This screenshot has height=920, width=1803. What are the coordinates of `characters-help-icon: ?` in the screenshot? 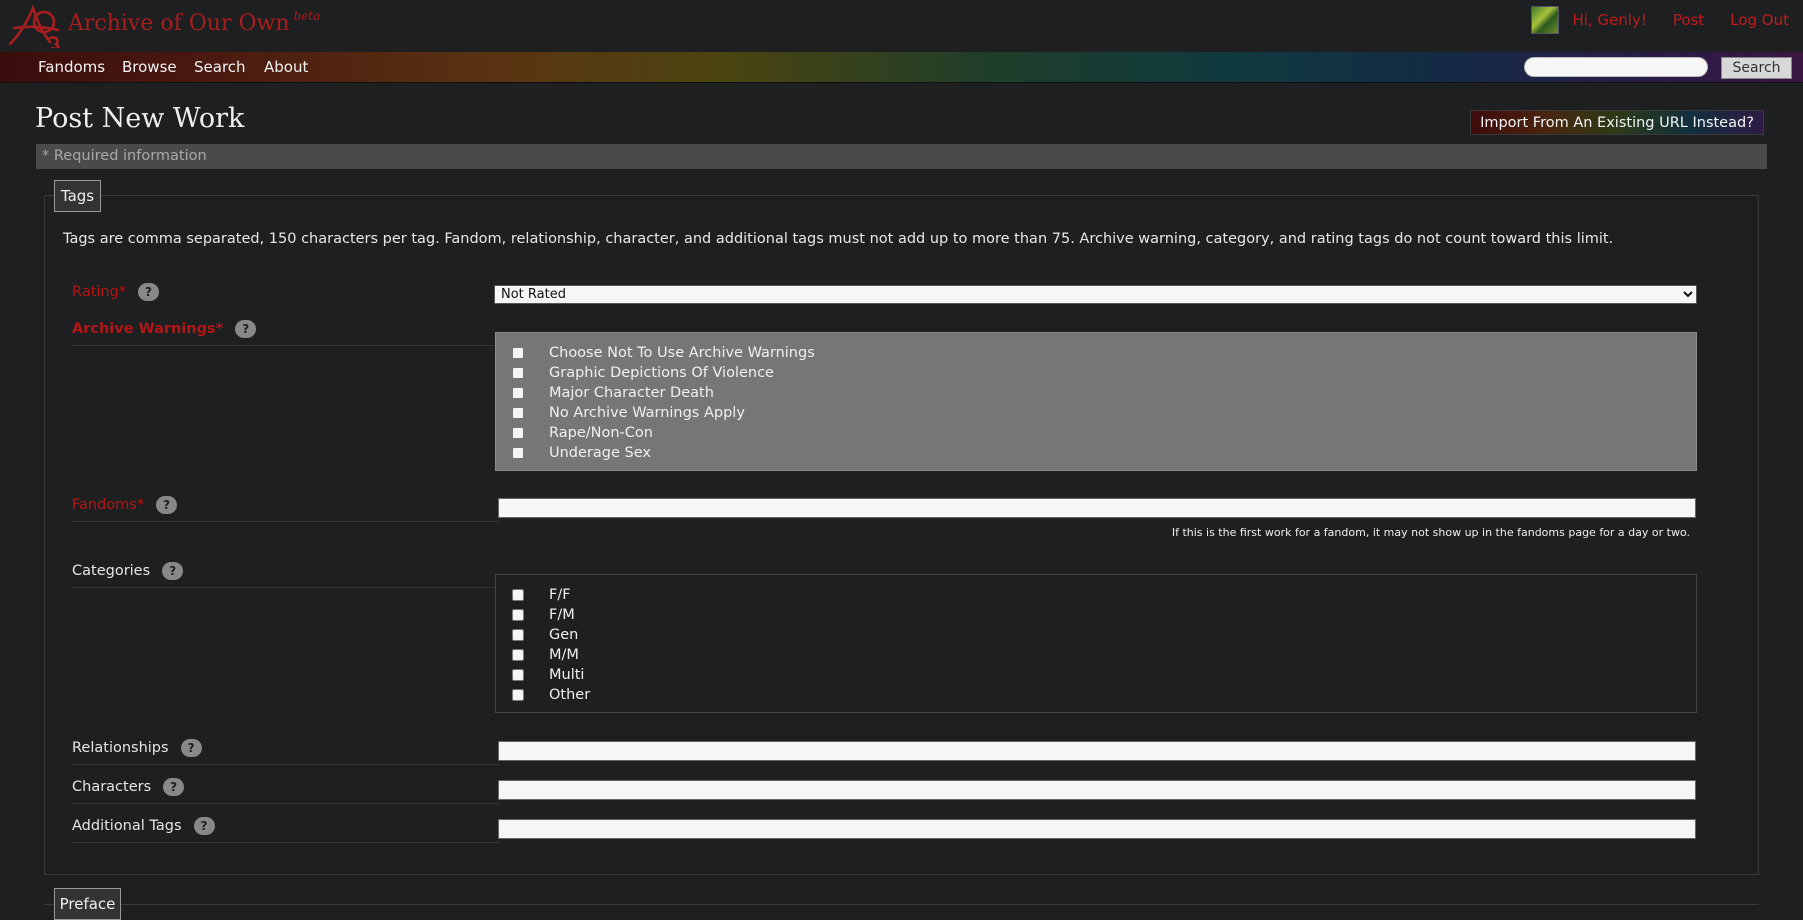 It's located at (174, 787).